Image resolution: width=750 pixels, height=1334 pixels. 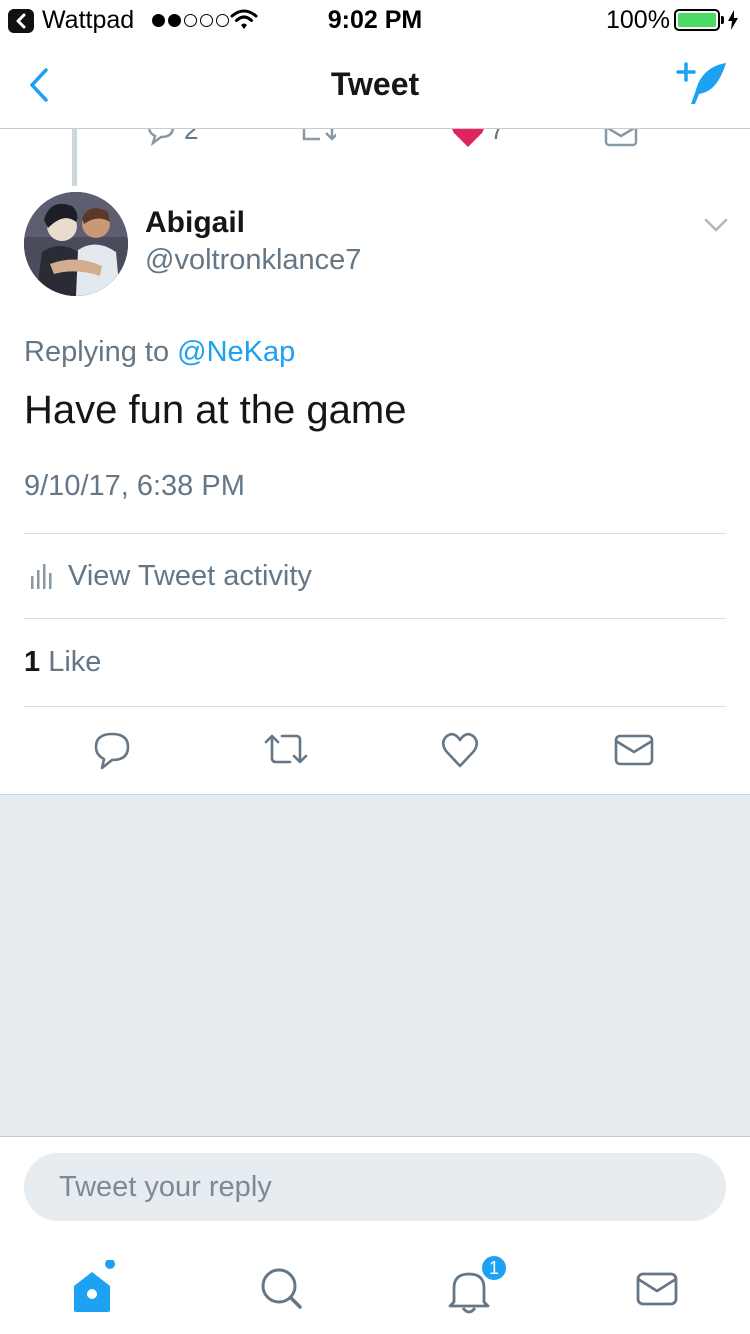 I want to click on reply-input, so click(x=375, y=1187).